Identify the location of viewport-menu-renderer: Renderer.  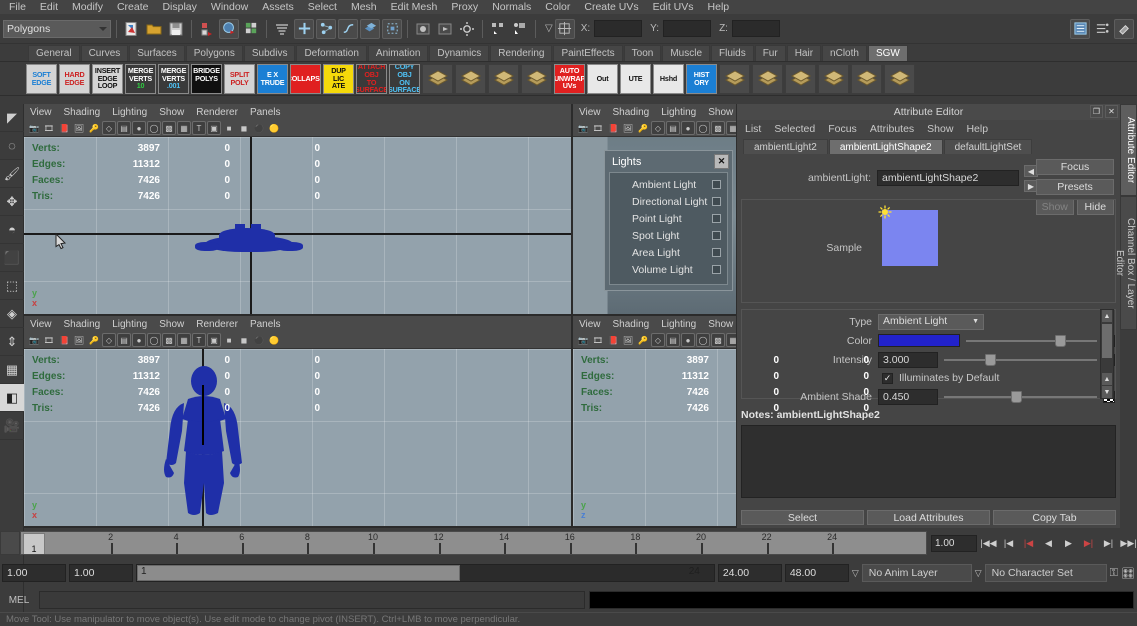
(217, 112).